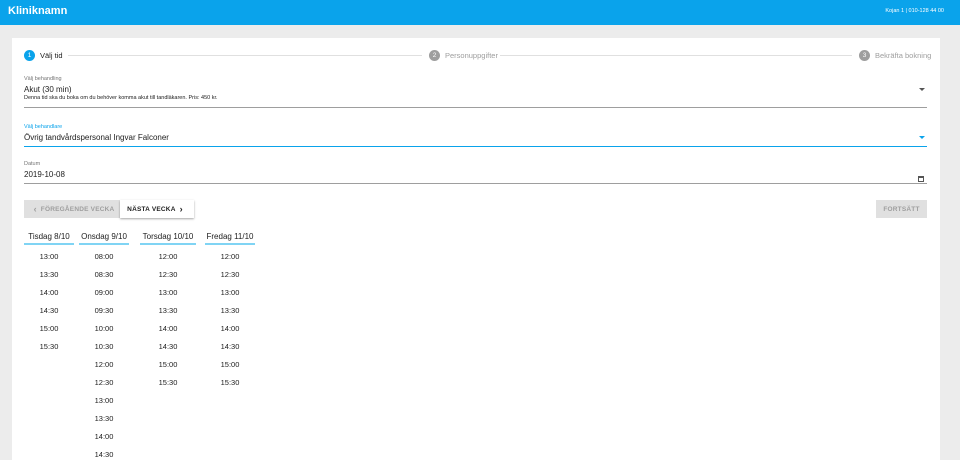 The height and width of the screenshot is (460, 960). I want to click on practitioner-label: Välj behandlare, so click(43, 127).